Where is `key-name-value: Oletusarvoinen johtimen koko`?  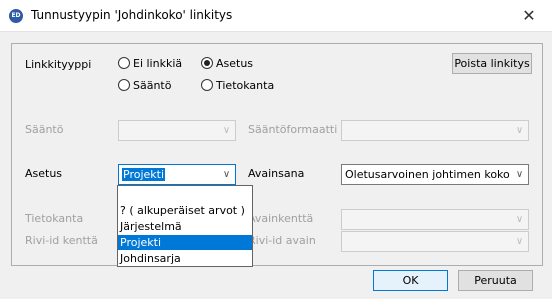
key-name-value: Oletusarvoinen johtimen koko is located at coordinates (427, 174).